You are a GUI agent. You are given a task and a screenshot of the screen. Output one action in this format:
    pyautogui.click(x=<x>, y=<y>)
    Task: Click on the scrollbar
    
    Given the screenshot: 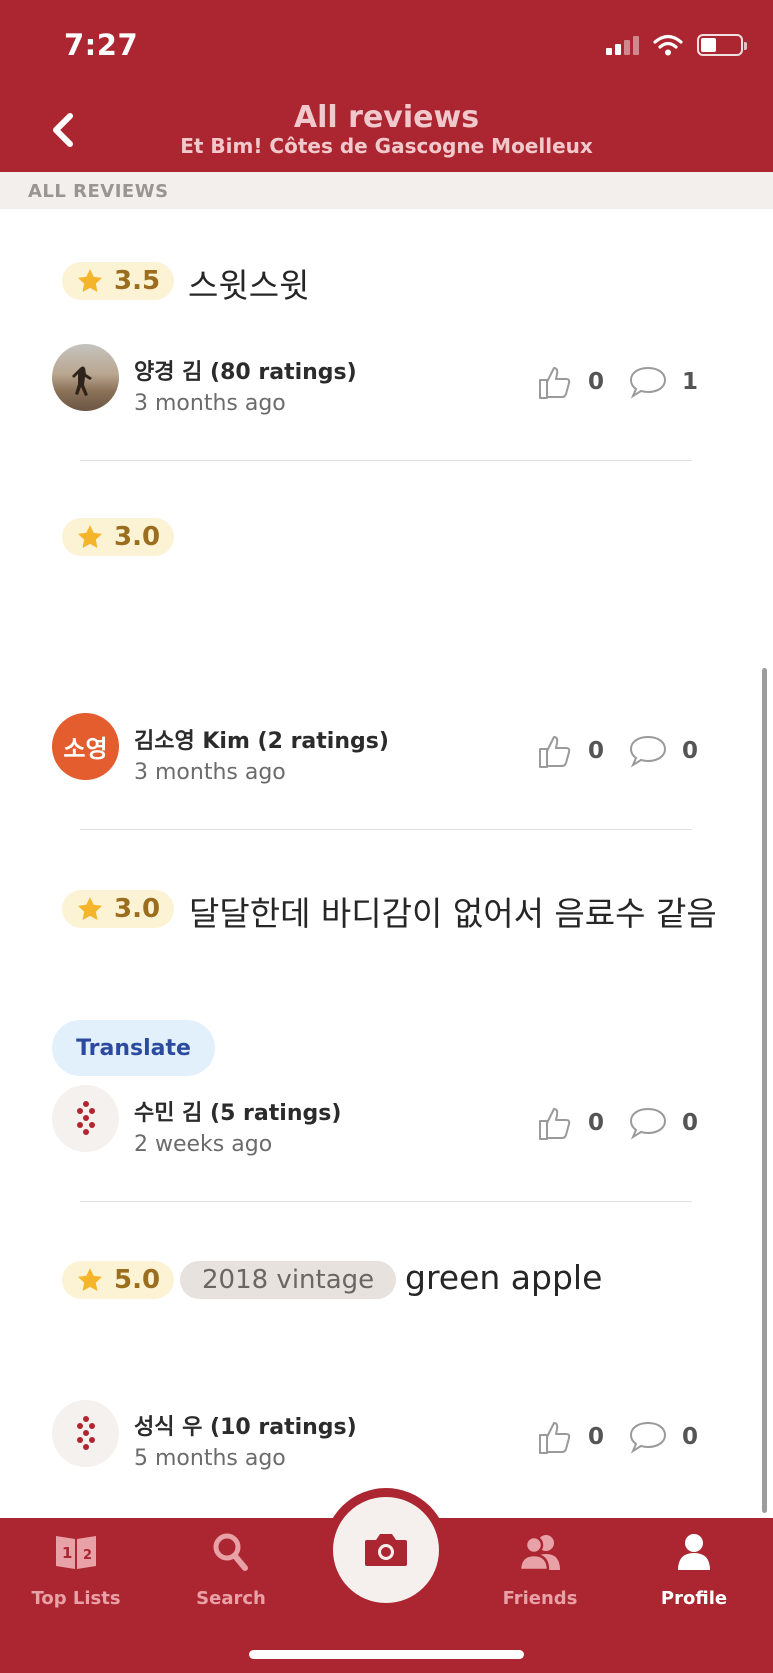 What is the action you would take?
    pyautogui.click(x=764, y=1090)
    